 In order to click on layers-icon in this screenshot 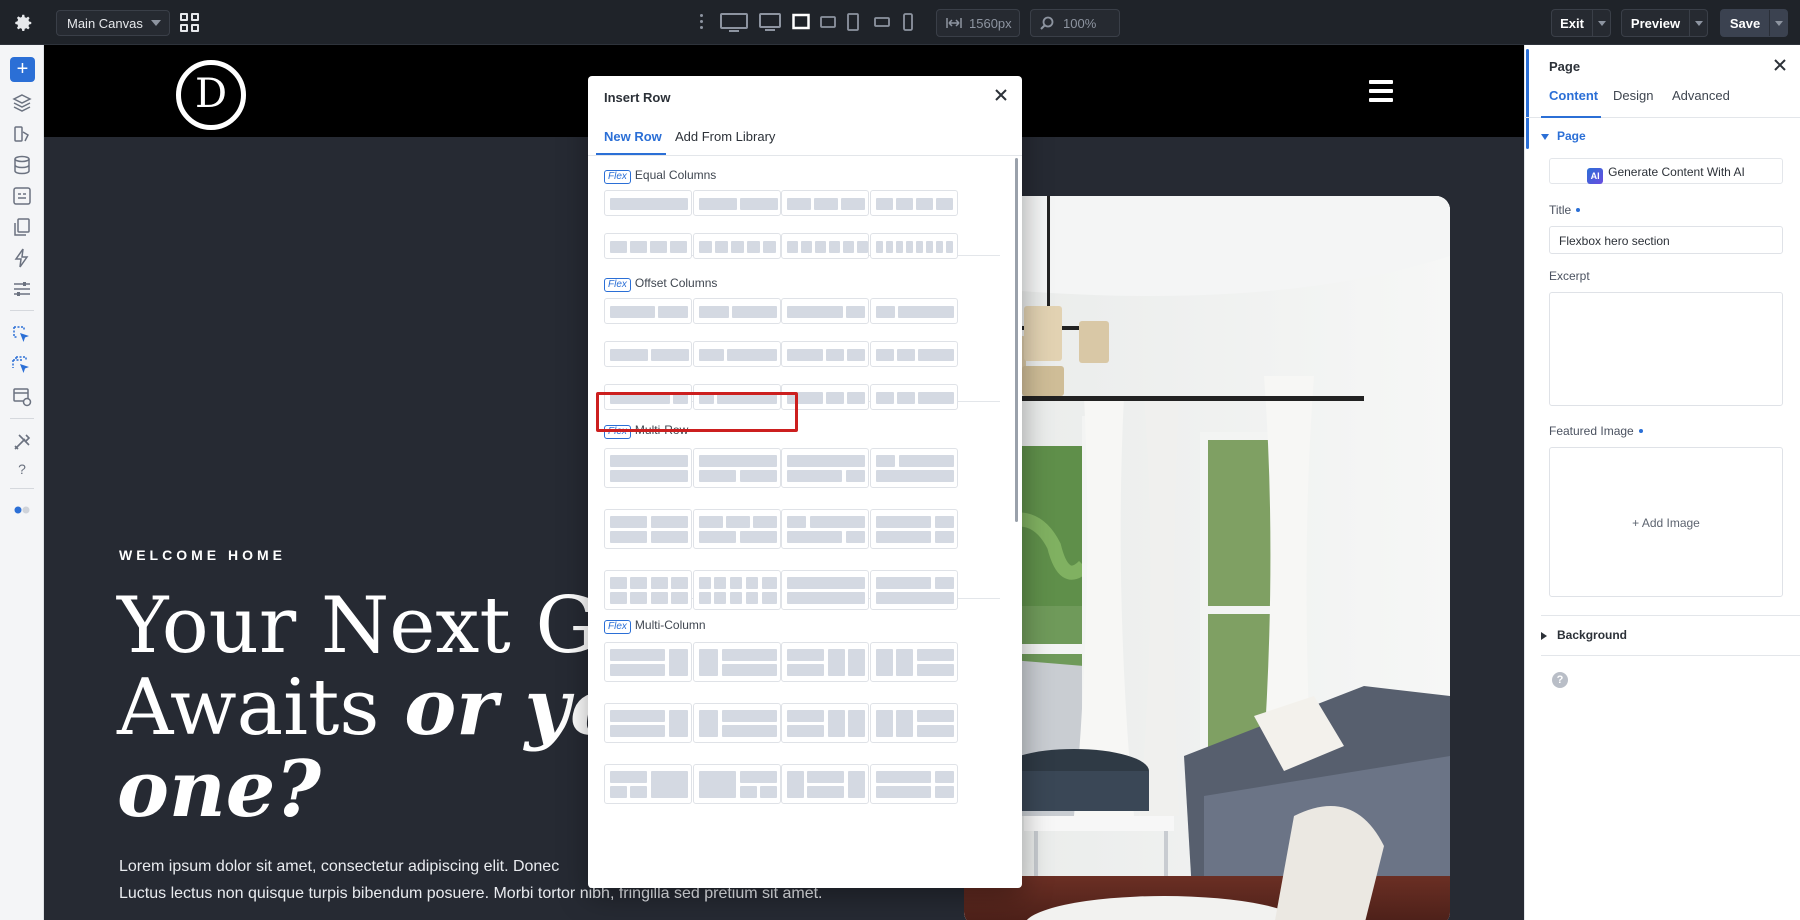, I will do `click(22, 103)`.